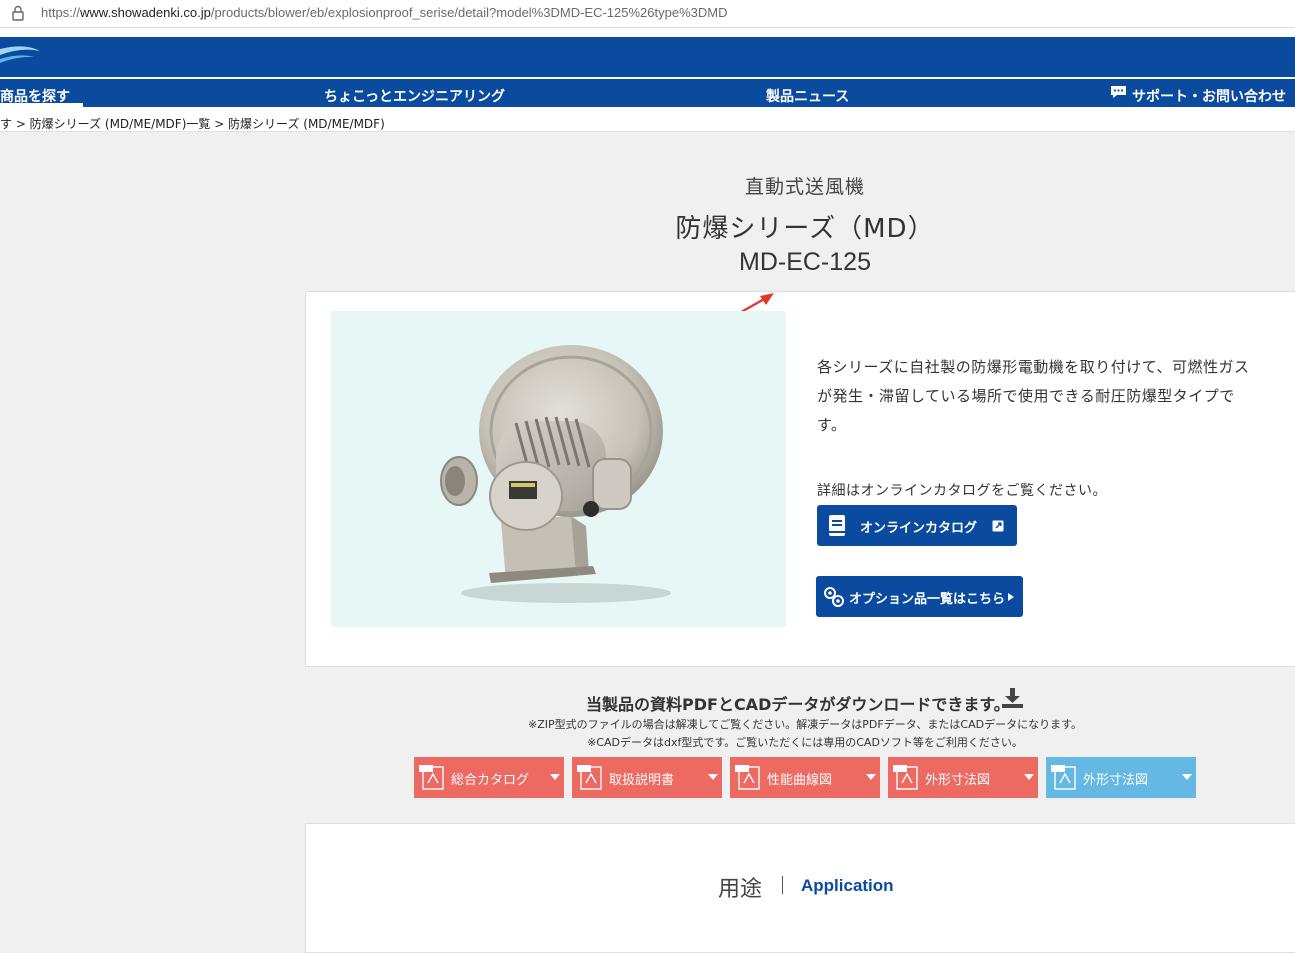  Describe the element at coordinates (414, 96) in the screenshot. I see `nav-item-engineering: ちょこっとエンジニアリング` at that location.